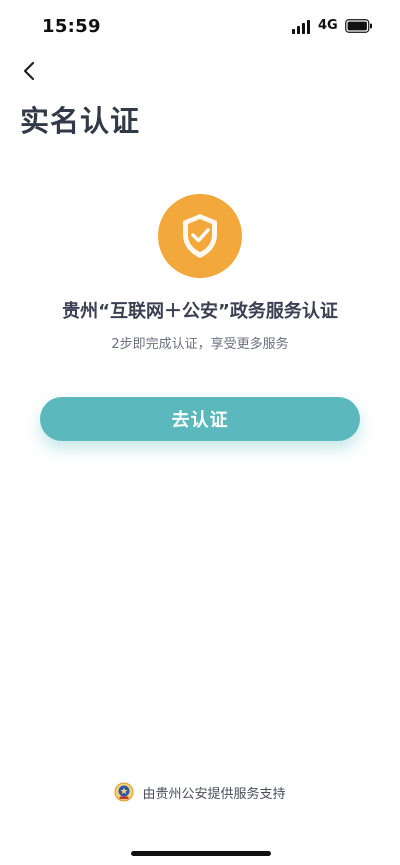 This screenshot has width=400, height=865. I want to click on status-time: 15:59, so click(71, 26).